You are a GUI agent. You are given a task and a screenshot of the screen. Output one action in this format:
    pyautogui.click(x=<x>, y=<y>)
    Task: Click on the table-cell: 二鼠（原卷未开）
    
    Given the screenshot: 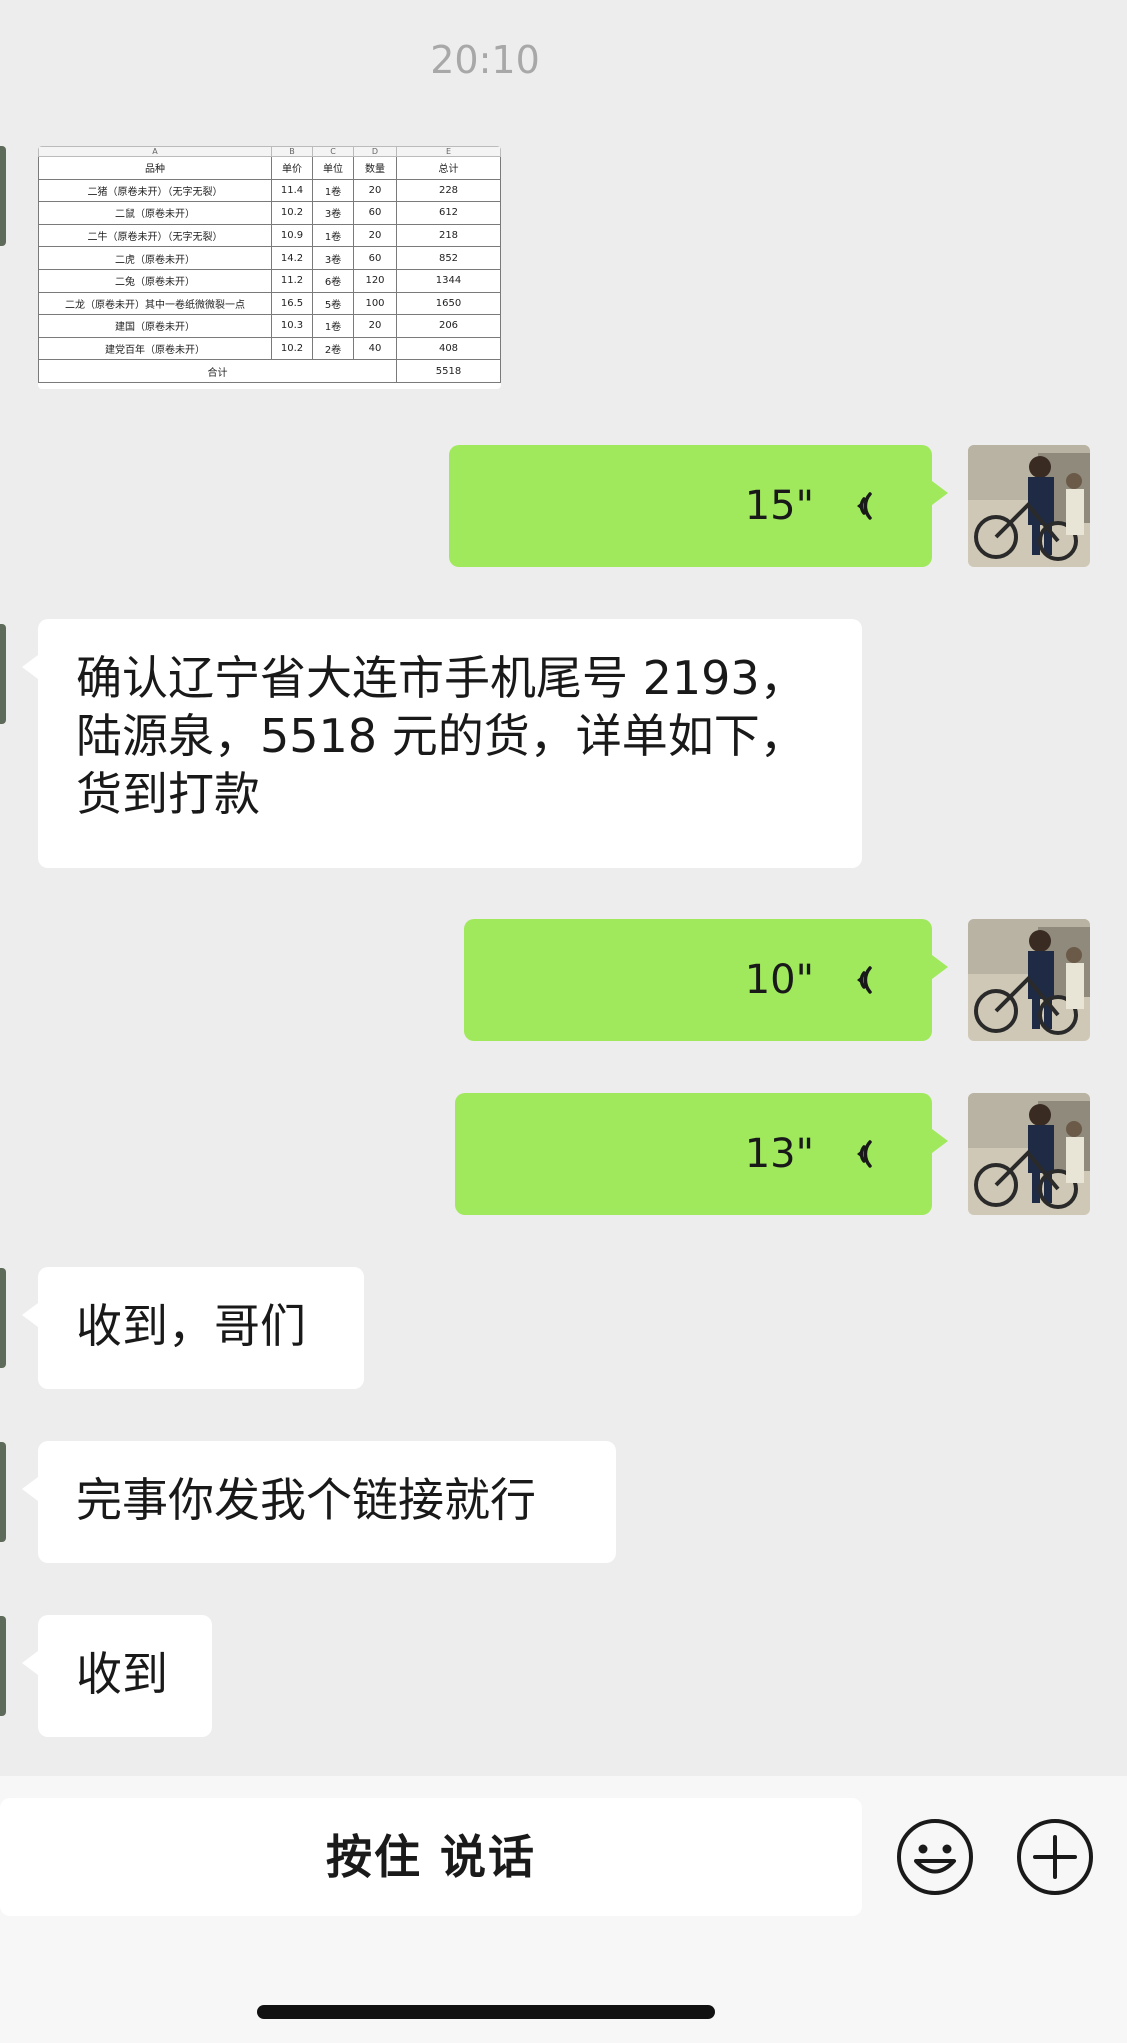 What is the action you would take?
    pyautogui.click(x=155, y=213)
    